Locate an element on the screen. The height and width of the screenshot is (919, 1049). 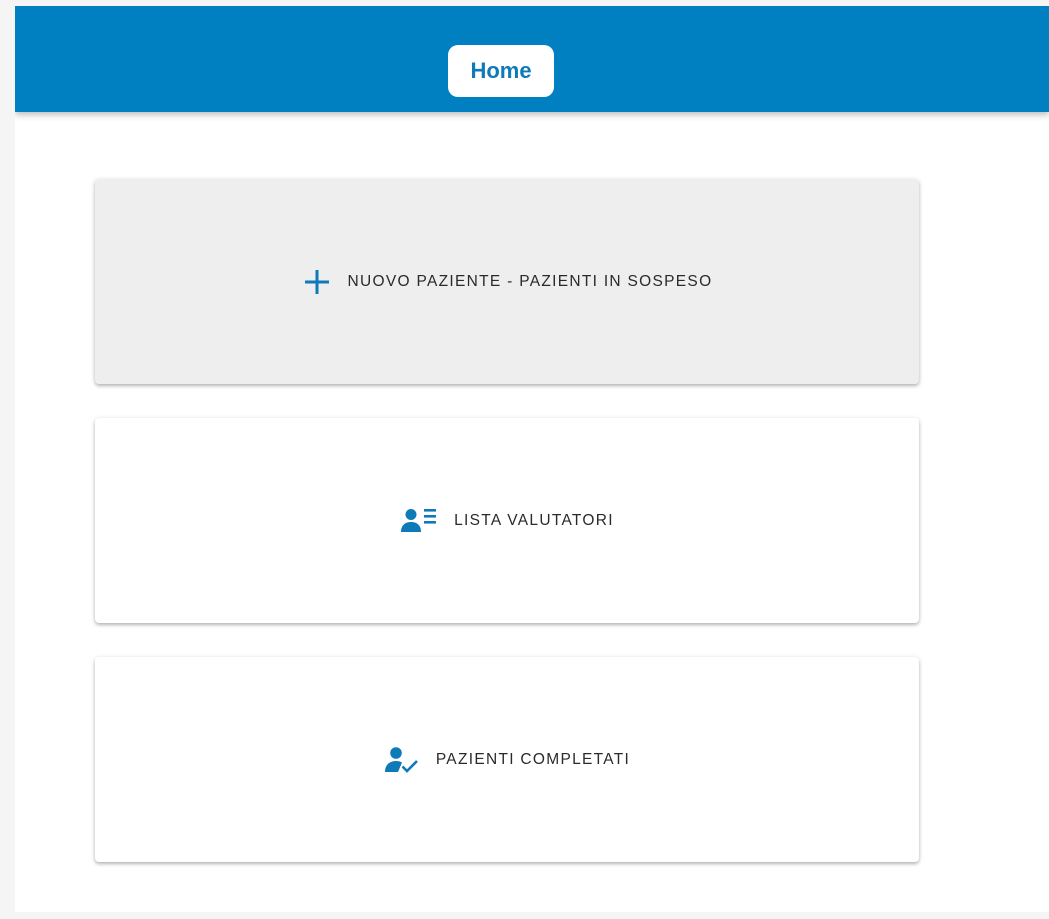
new-patient-label: NUOVO PAZIENTE - PAZIENTI IN SOSPESO is located at coordinates (530, 281).